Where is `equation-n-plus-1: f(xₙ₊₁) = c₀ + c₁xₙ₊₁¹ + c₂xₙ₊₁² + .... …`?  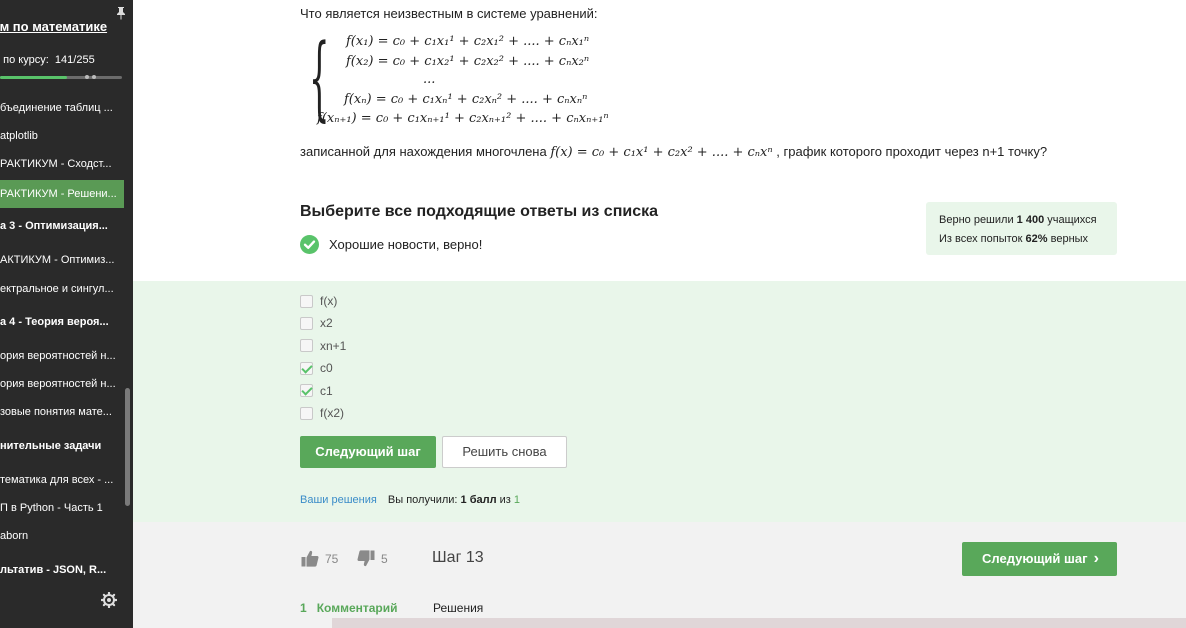 equation-n-plus-1: f(xₙ₊₁) = c₀ + c₁xₙ₊₁¹ + c₂xₙ₊₁² + .... … is located at coordinates (463, 118).